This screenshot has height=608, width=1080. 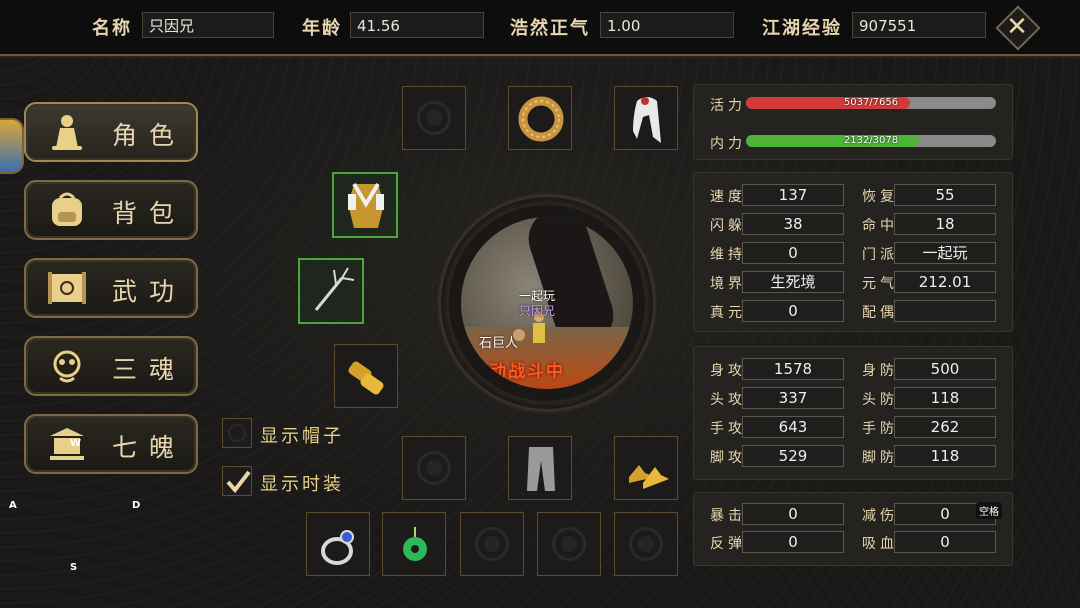 What do you see at coordinates (67, 209) in the screenshot?
I see `backpack-icon` at bounding box center [67, 209].